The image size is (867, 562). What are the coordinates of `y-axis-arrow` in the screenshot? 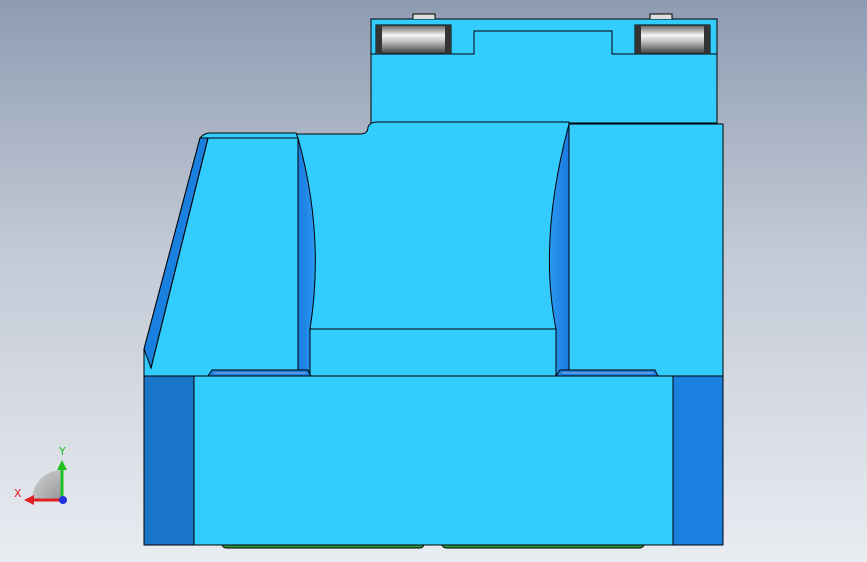 It's located at (62, 465).